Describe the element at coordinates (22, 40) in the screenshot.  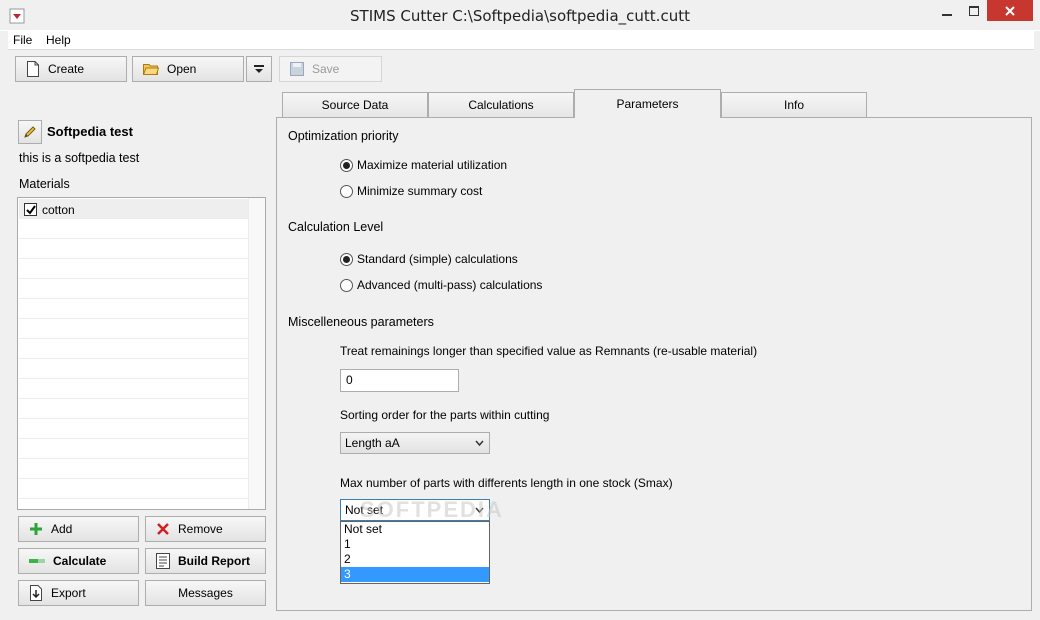
I see `menu-file: File` at that location.